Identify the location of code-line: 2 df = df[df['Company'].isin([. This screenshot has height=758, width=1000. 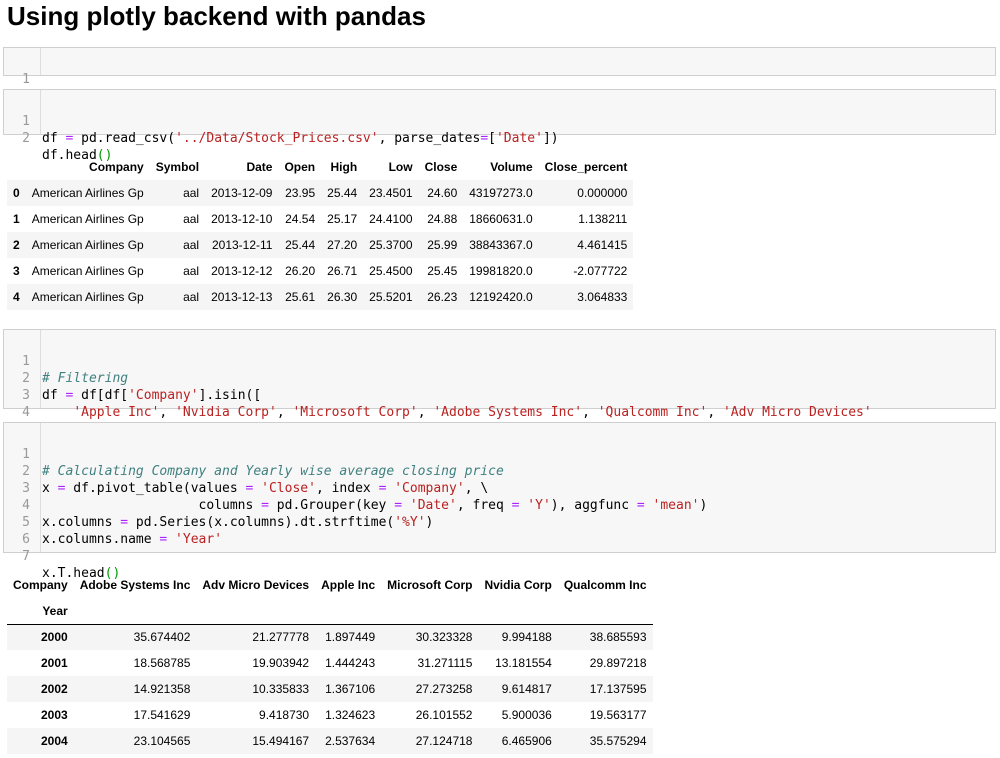
(499, 378).